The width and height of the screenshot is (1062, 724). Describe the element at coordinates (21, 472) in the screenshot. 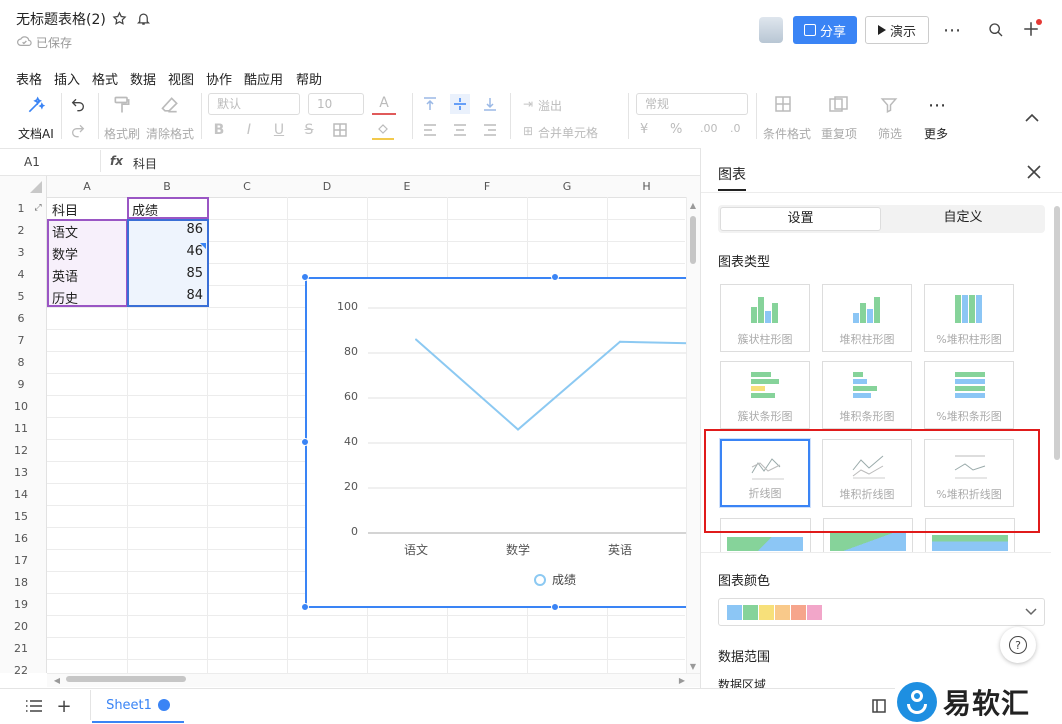

I see `row-header-13: 13` at that location.